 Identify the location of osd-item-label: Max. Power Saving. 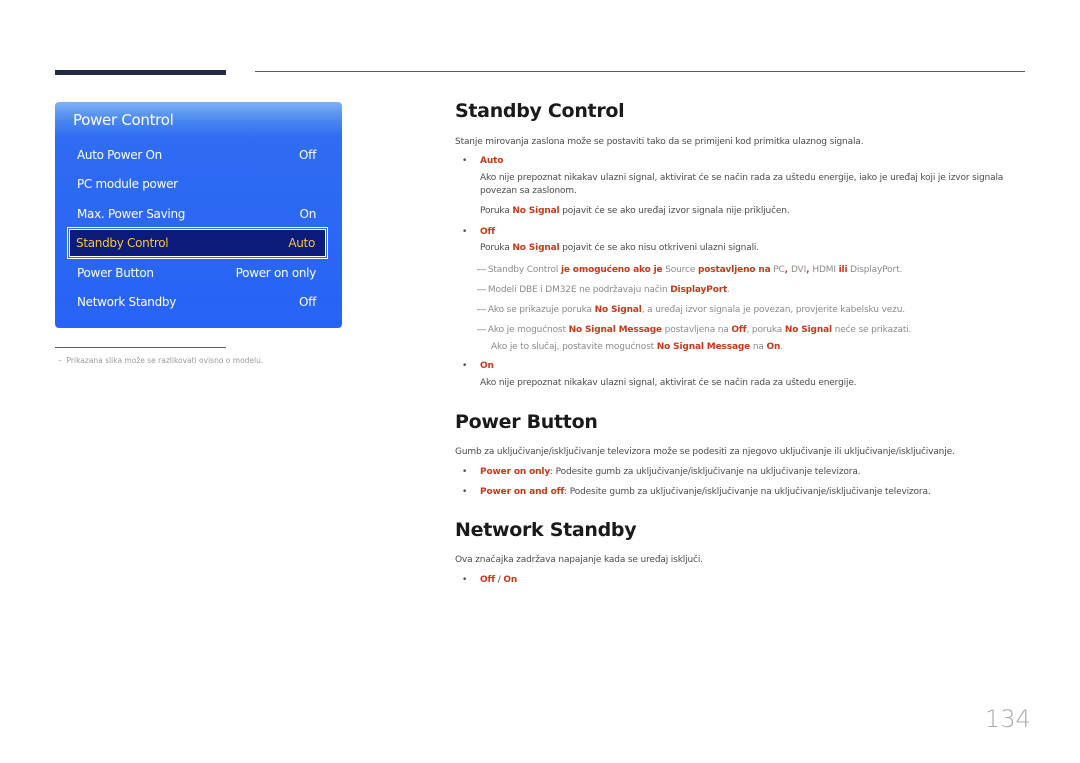
(131, 214).